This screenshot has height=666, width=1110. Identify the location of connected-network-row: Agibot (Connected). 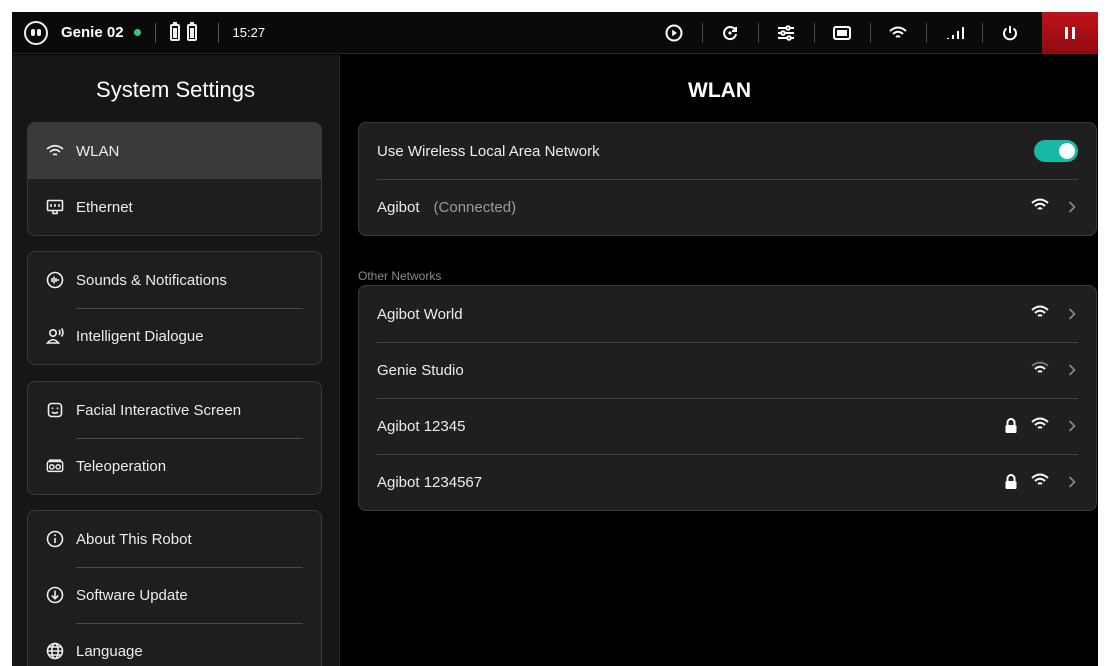
(727, 207).